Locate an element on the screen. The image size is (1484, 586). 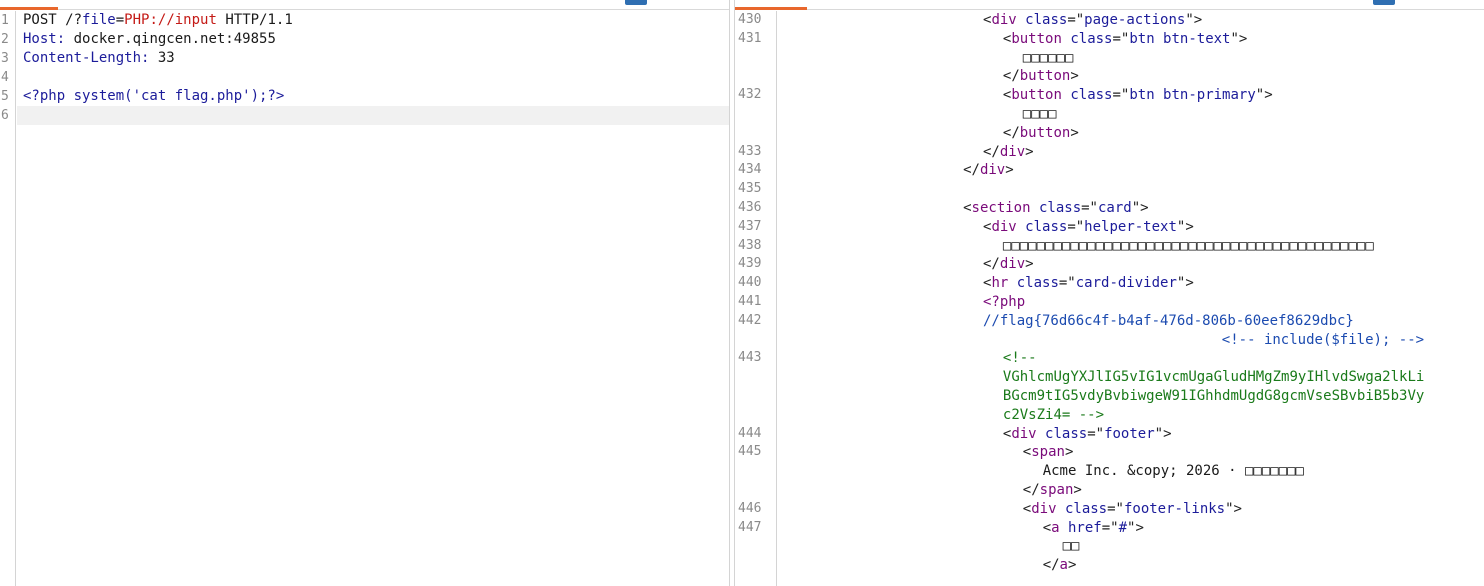
response-line: □□ is located at coordinates (1109, 546).